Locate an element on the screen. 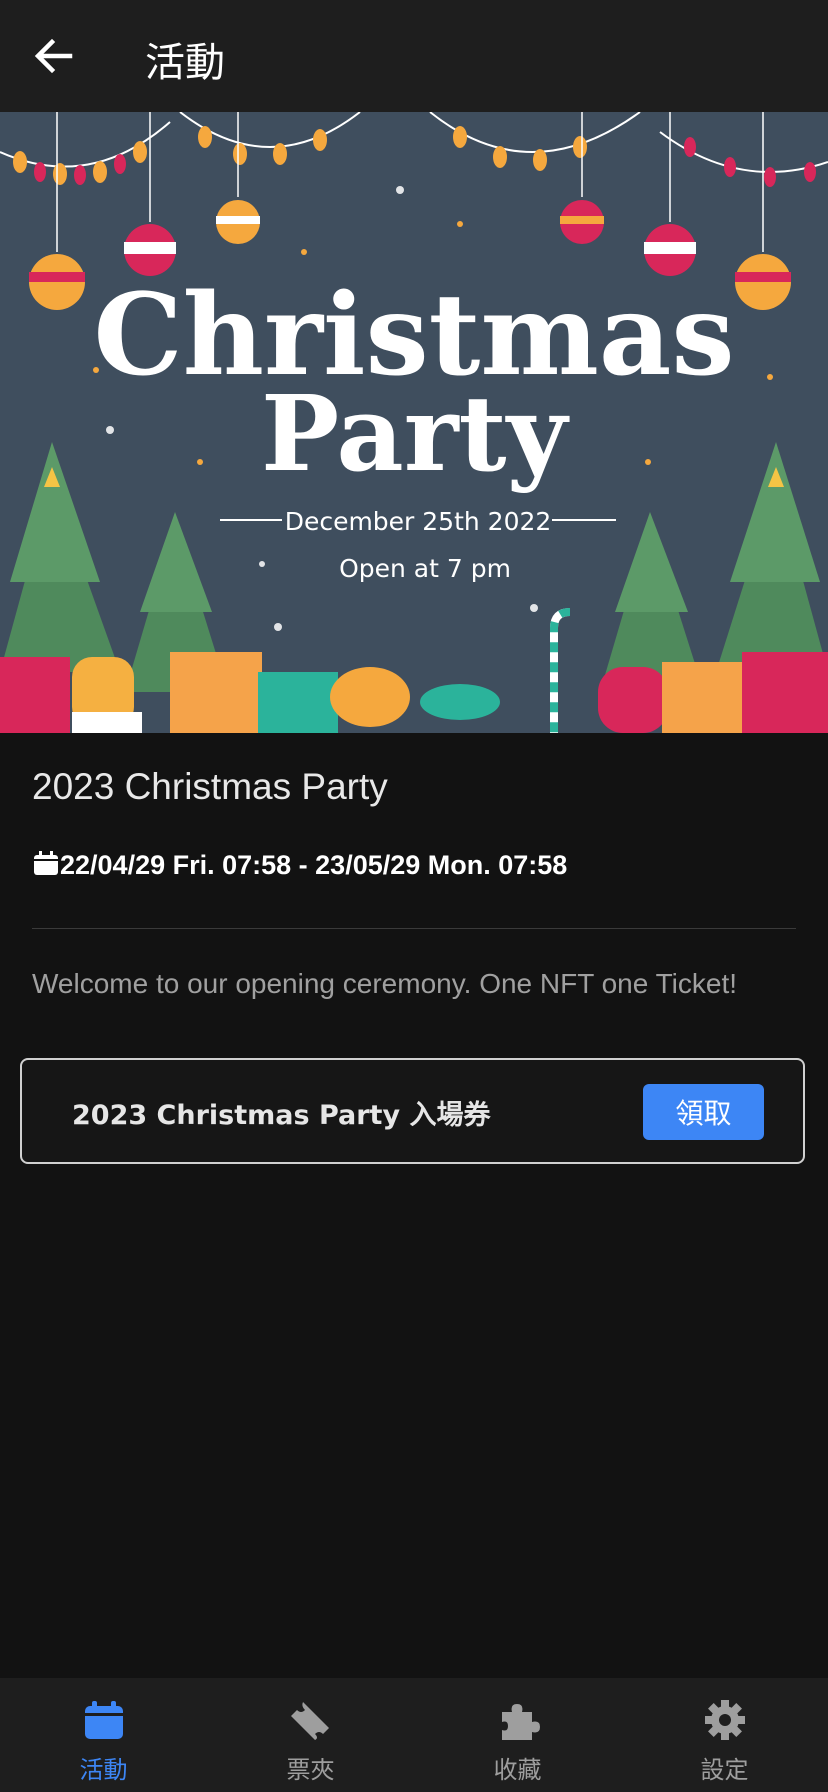  bottom-navigation: 活動 票夾 收藏 設定 is located at coordinates (414, 1735).